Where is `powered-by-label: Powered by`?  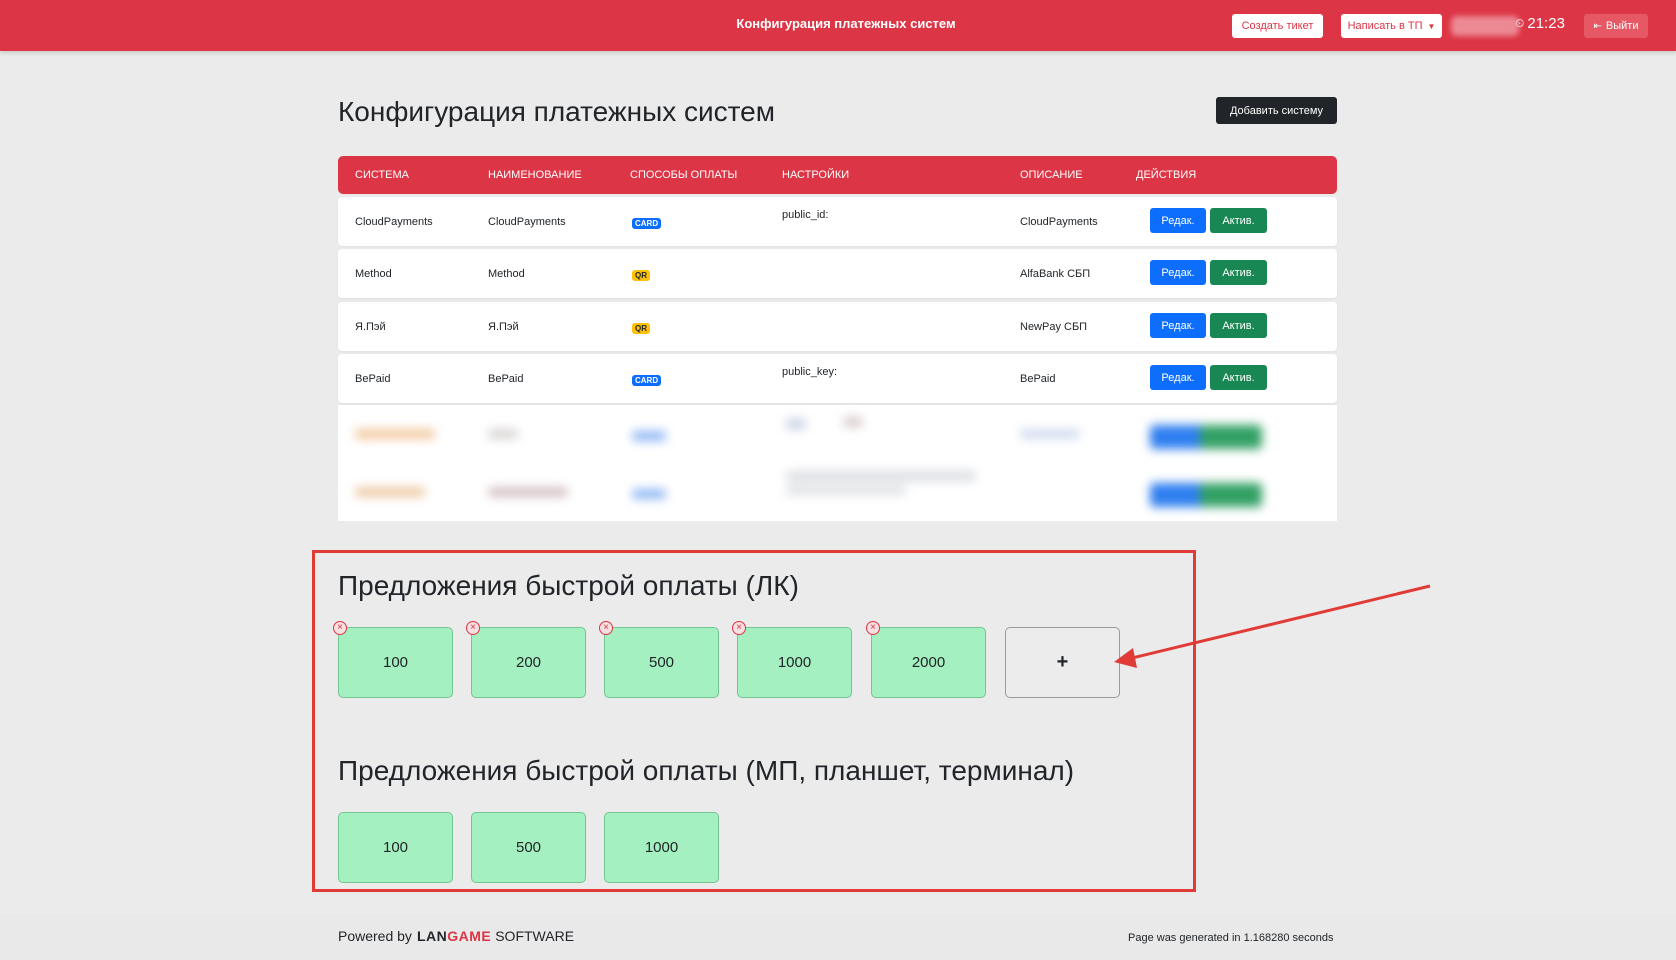 powered-by-label: Powered by is located at coordinates (375, 936).